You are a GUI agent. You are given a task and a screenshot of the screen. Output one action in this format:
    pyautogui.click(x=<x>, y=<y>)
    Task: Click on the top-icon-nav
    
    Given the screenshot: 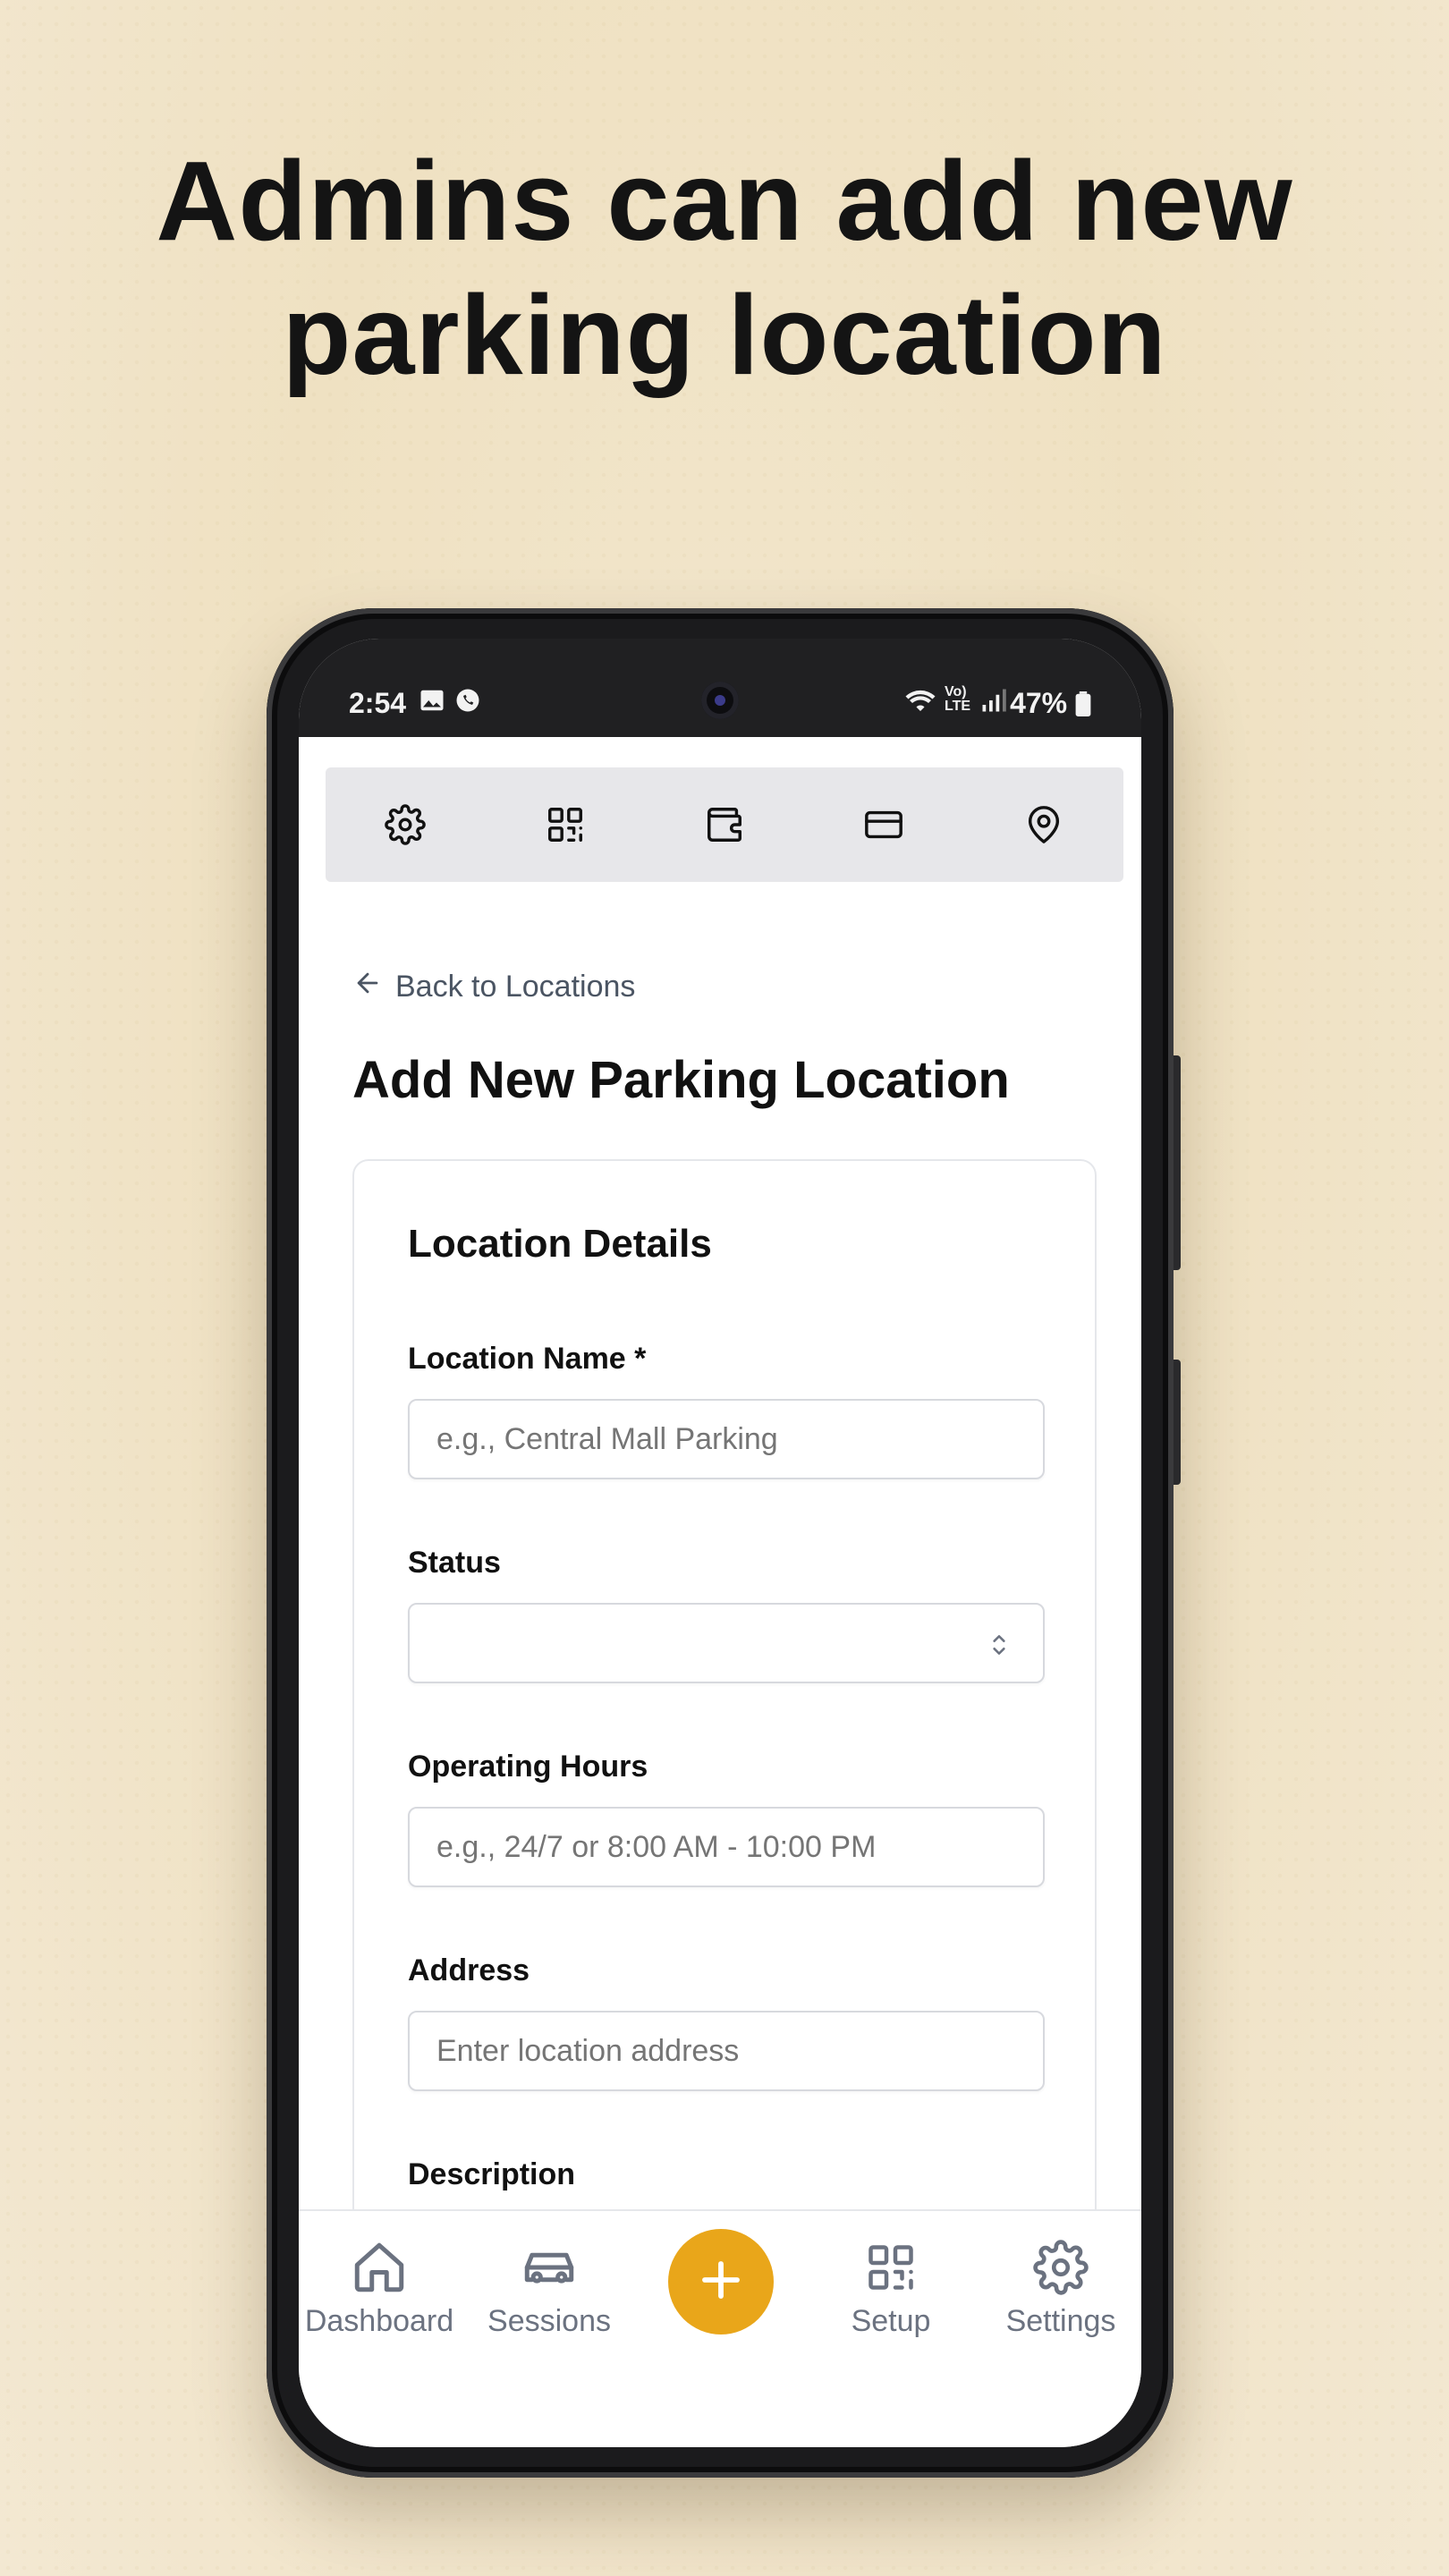 What is the action you would take?
    pyautogui.click(x=724, y=824)
    